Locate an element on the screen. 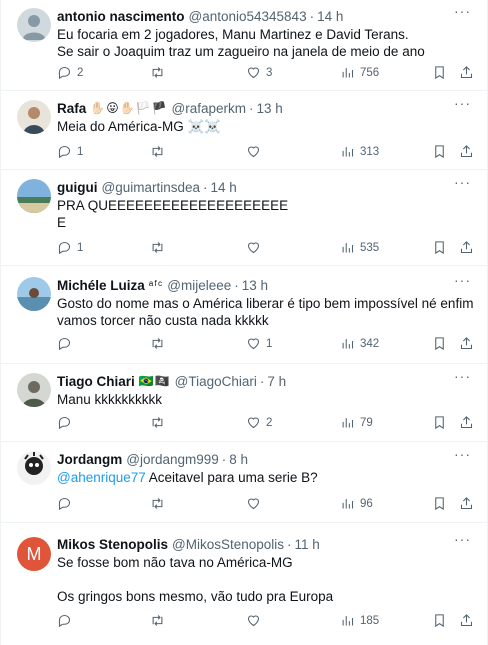 The width and height of the screenshot is (488, 645). like-count: 2 is located at coordinates (269, 422).